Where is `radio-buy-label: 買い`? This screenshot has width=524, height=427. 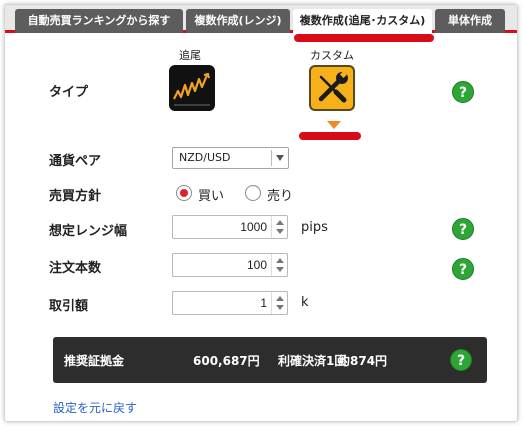
radio-buy-label: 買い is located at coordinates (211, 194).